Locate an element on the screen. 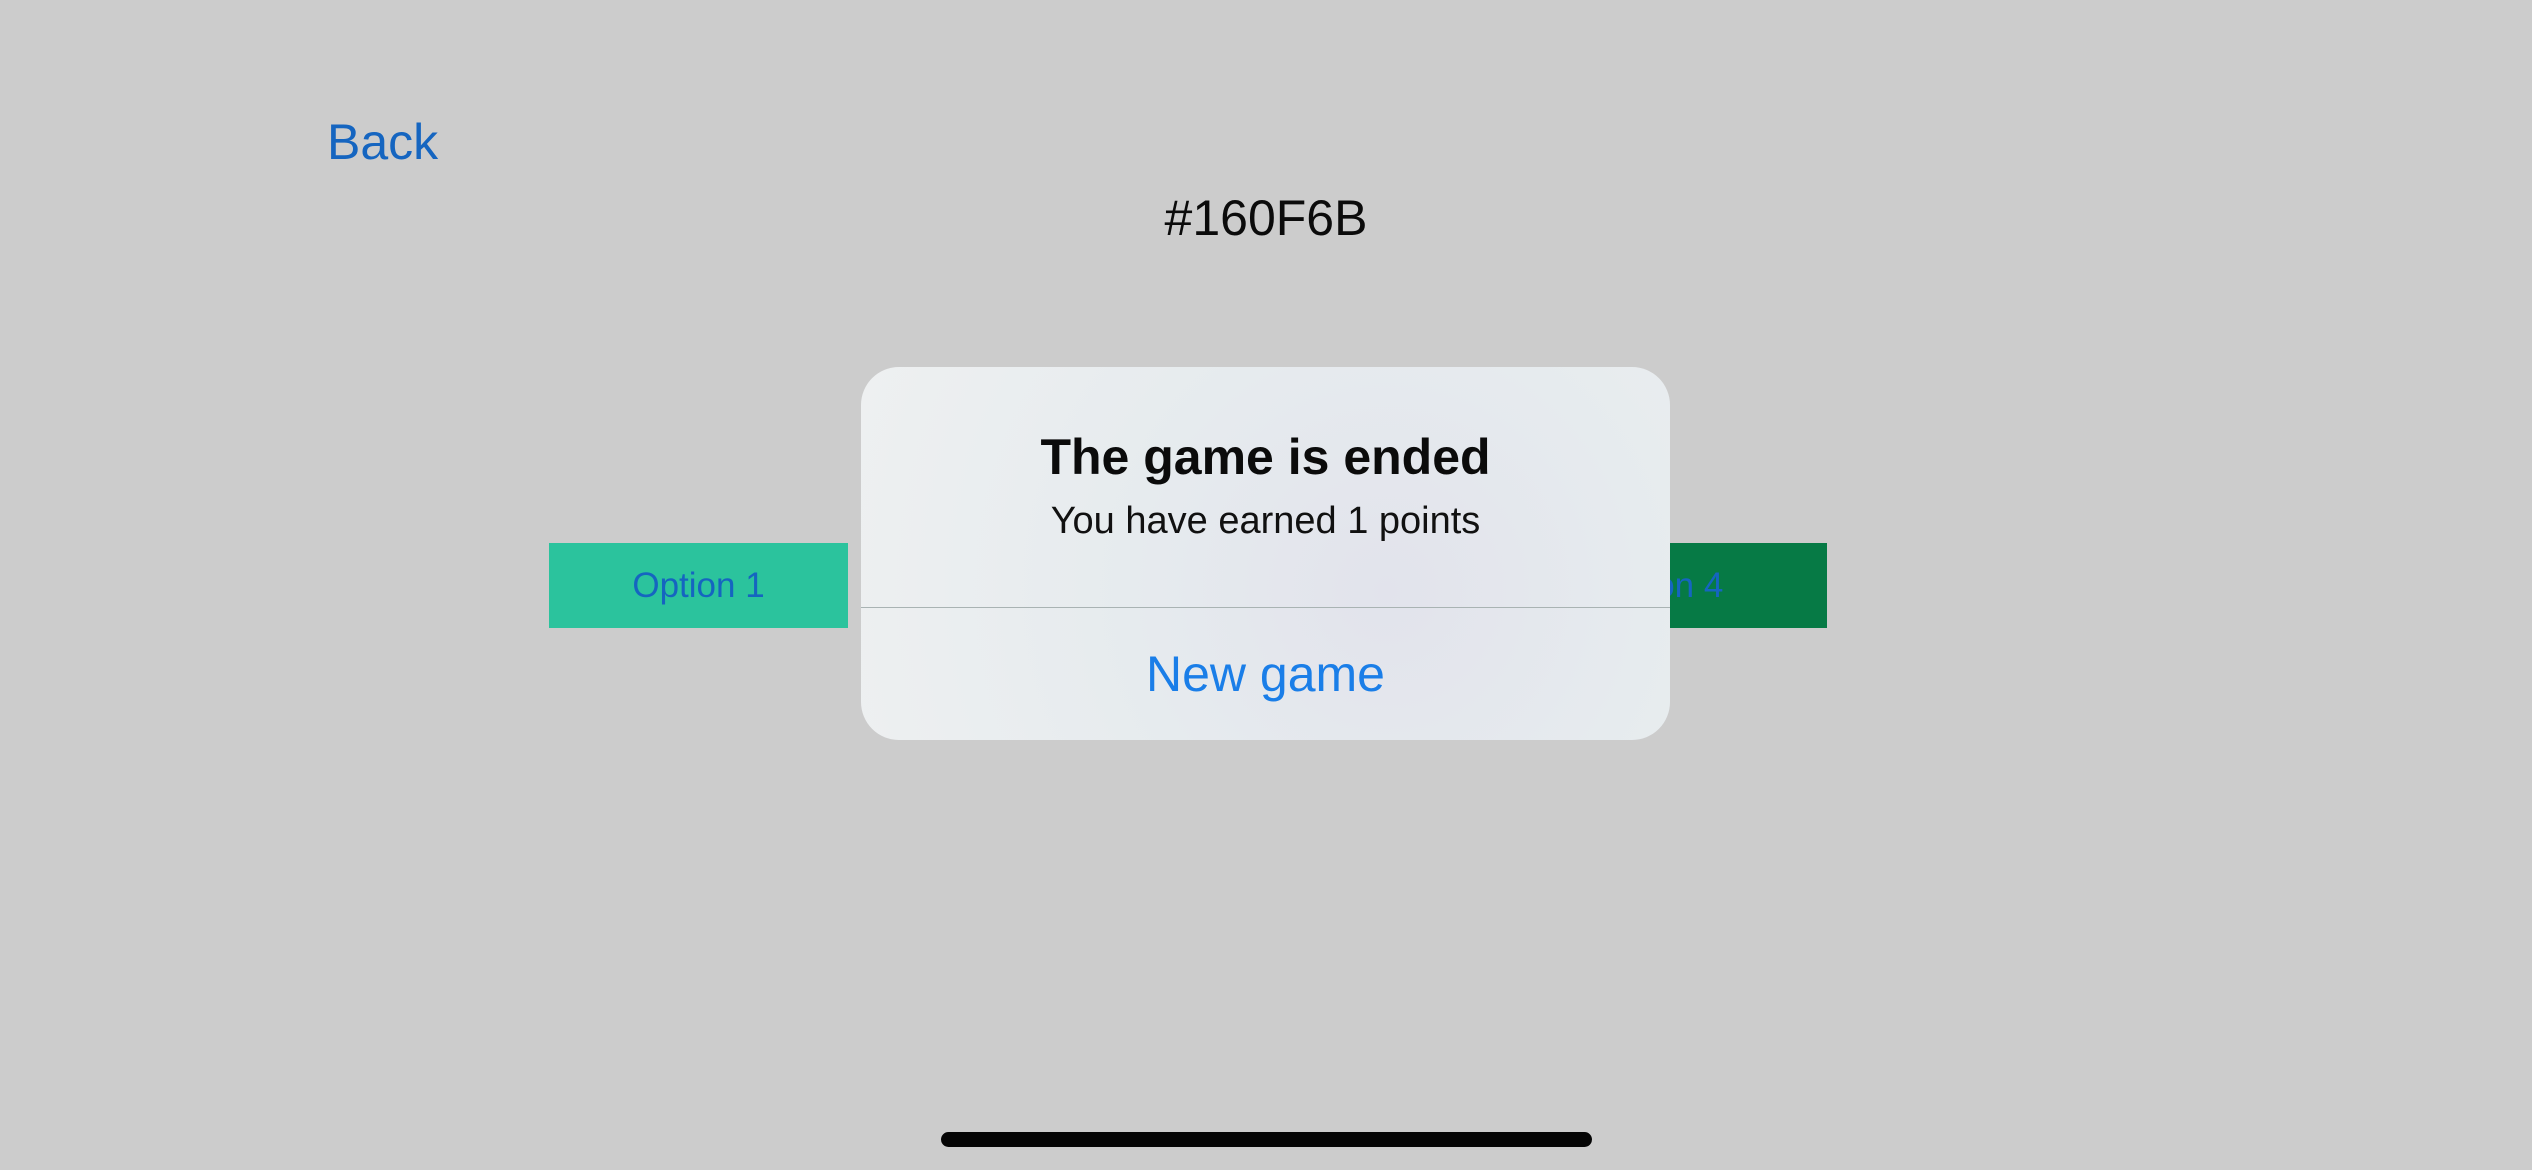 Image resolution: width=2532 pixels, height=1170 pixels. color-code-label: #160F6B is located at coordinates (1266, 218).